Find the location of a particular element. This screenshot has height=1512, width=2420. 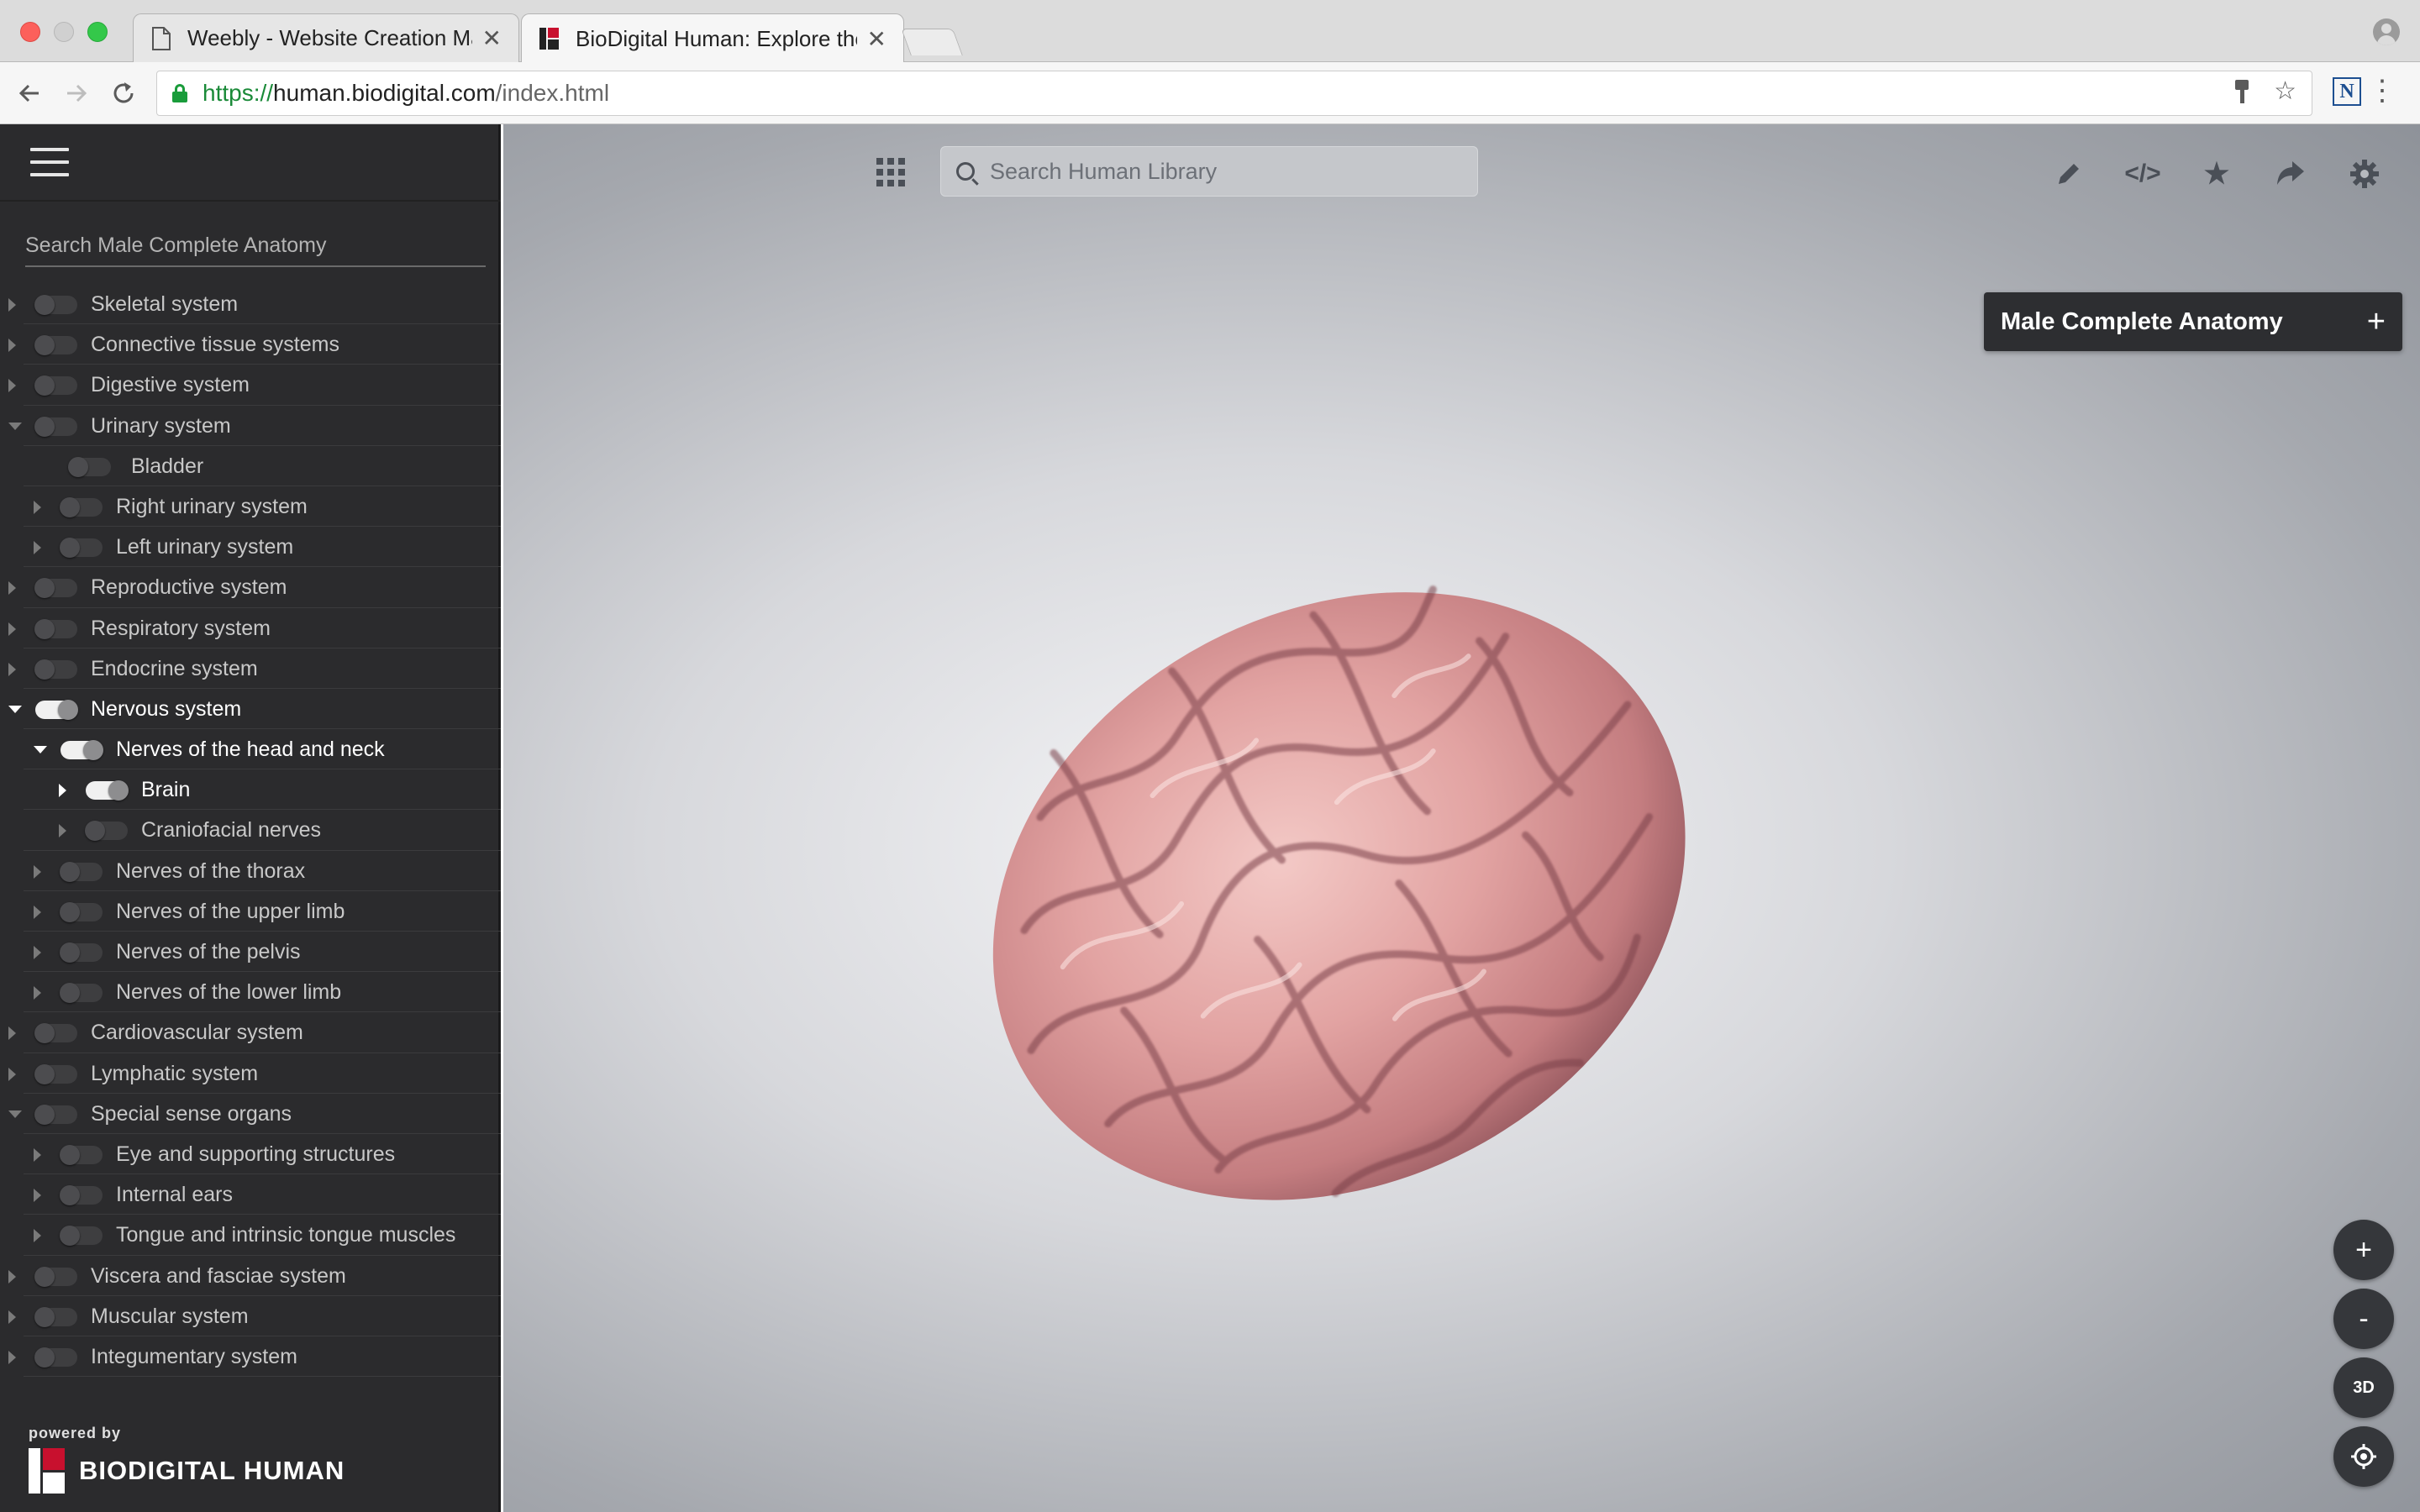

tree-row: Muscular system is located at coordinates (255, 1316).